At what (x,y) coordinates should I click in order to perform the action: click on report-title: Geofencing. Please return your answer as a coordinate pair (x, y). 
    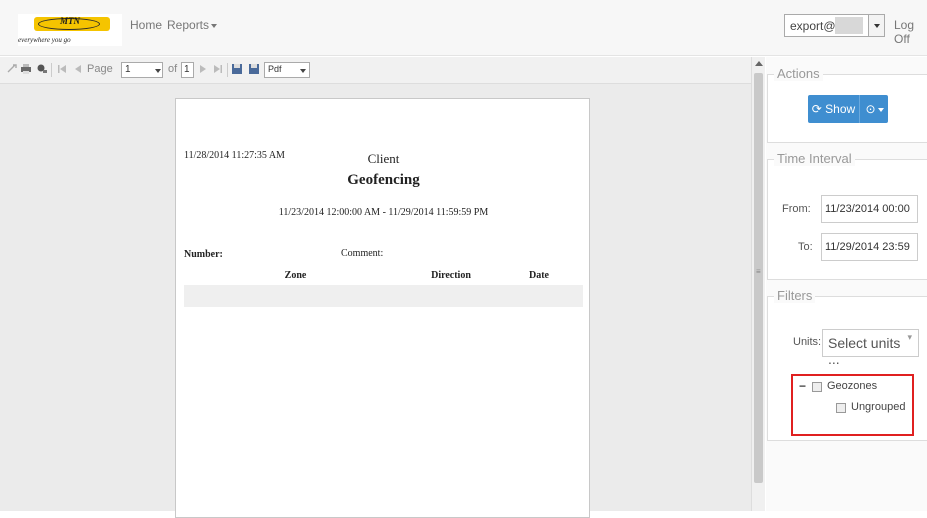
    Looking at the image, I should click on (383, 180).